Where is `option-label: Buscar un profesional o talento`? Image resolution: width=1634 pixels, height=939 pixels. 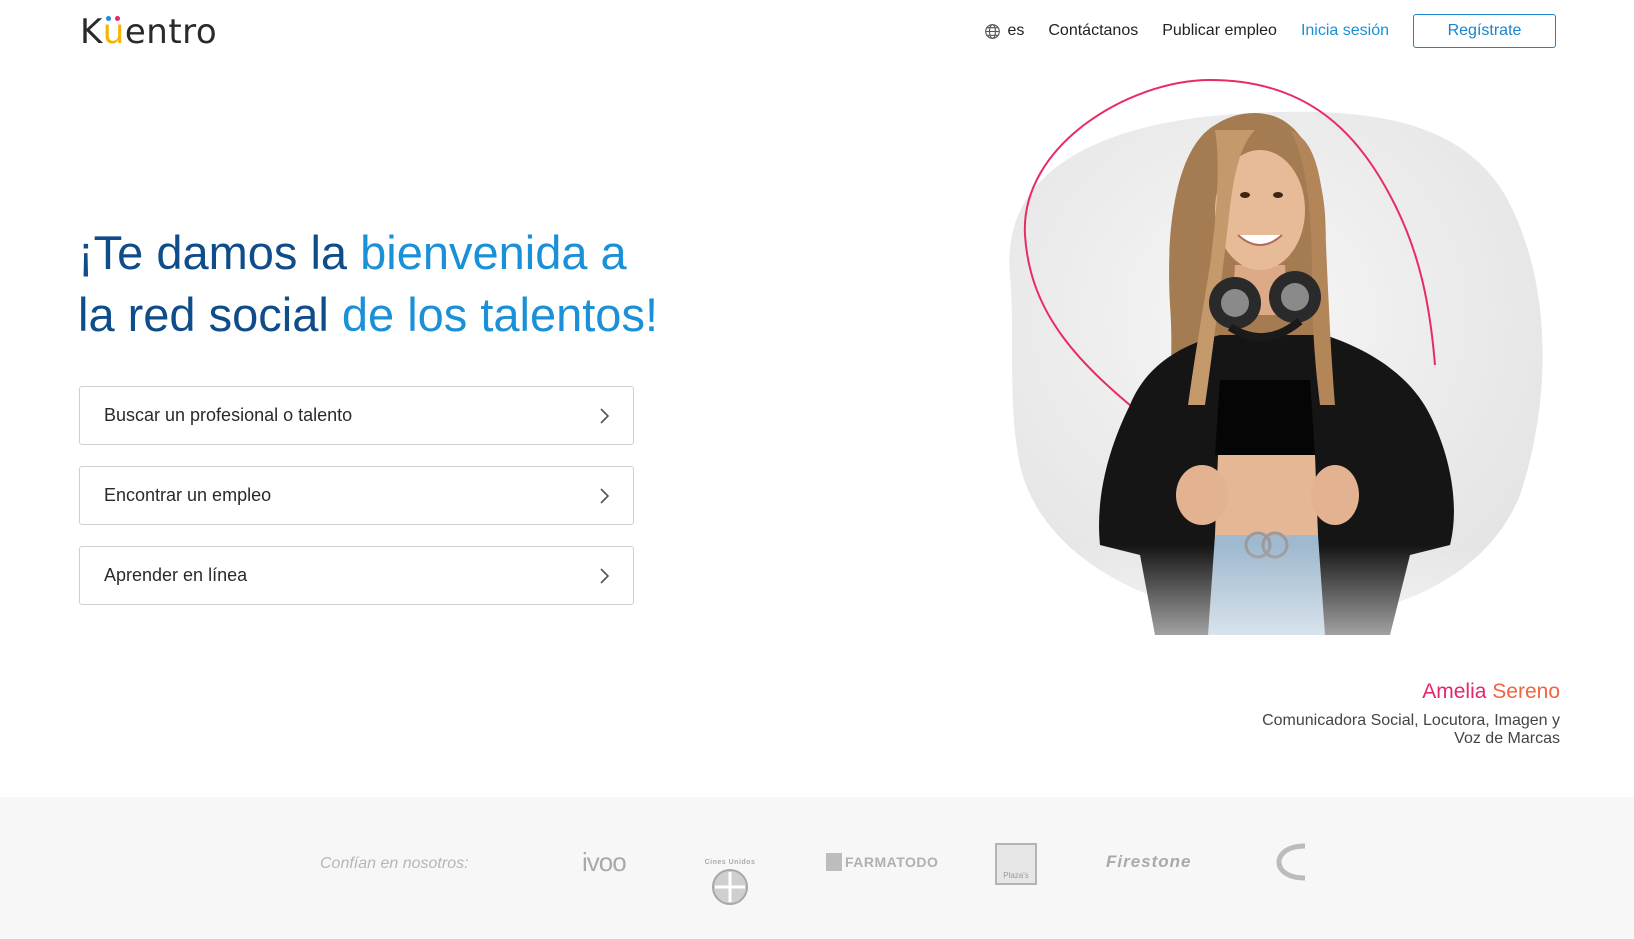
option-label: Buscar un profesional o talento is located at coordinates (228, 415).